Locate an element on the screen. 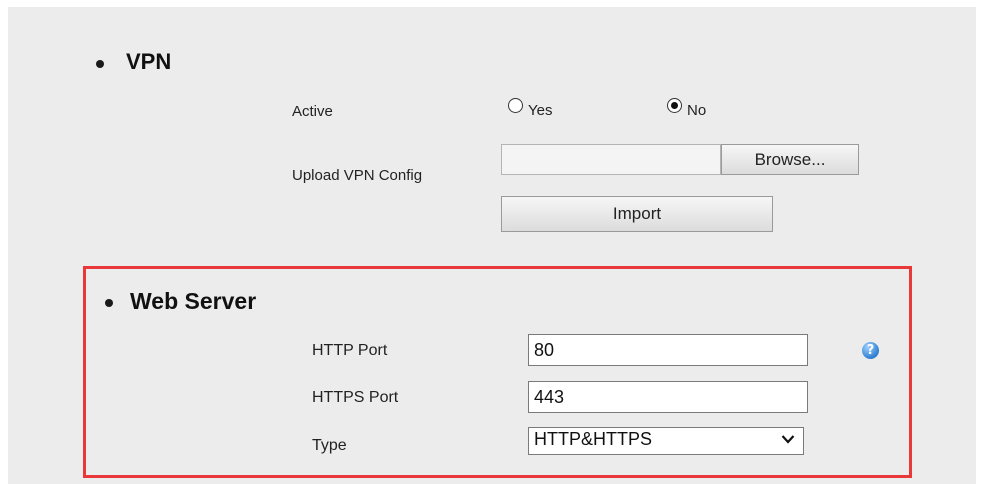  import-button: Import is located at coordinates (637, 214).